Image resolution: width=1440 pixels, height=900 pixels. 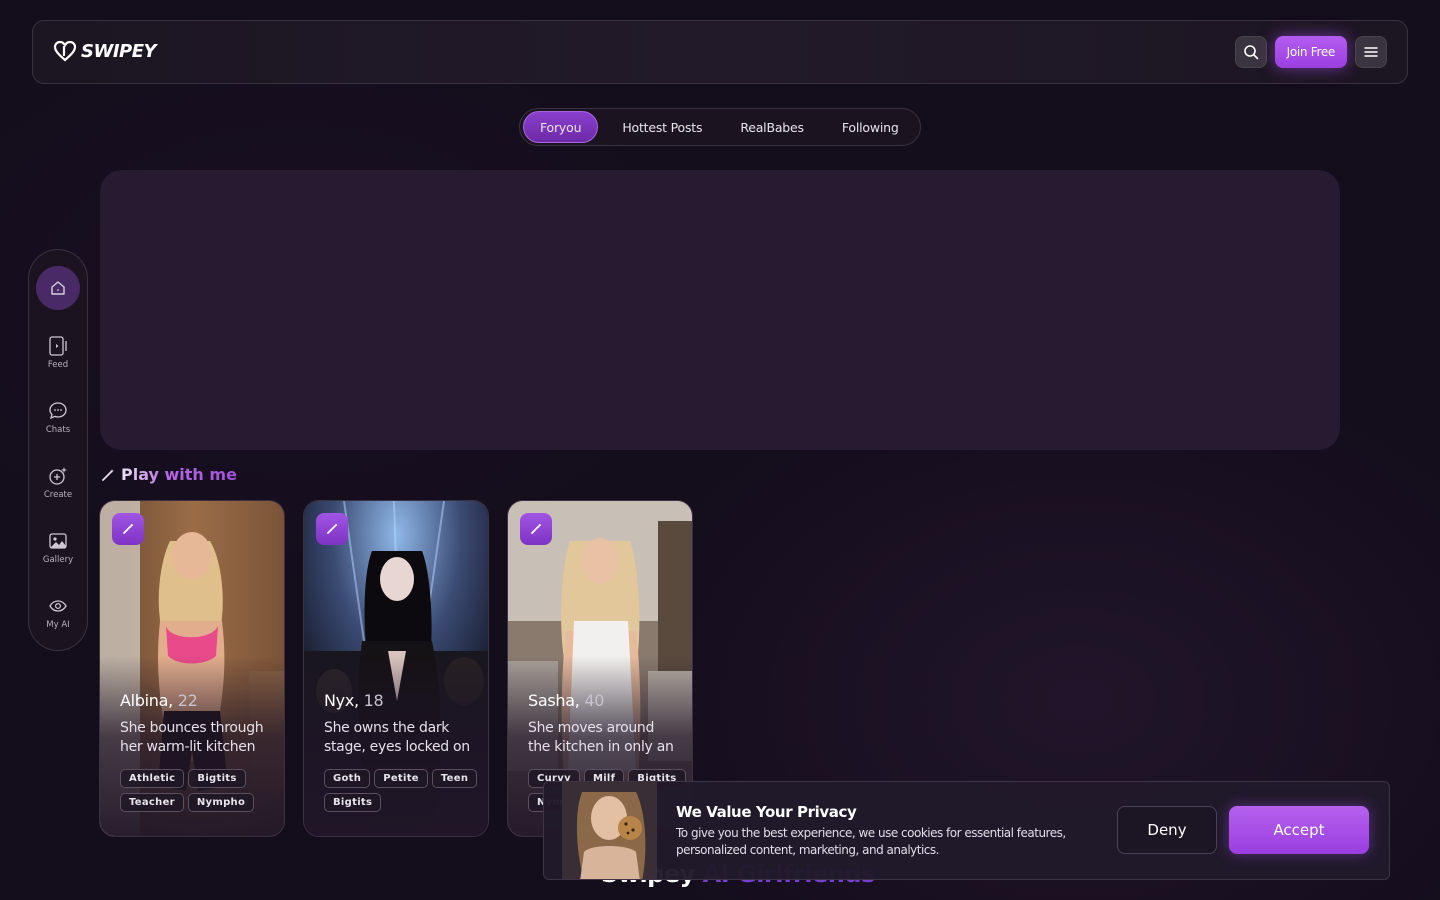 I want to click on character-description: She bounces through her warm-lit kitchen, so click(x=192, y=737).